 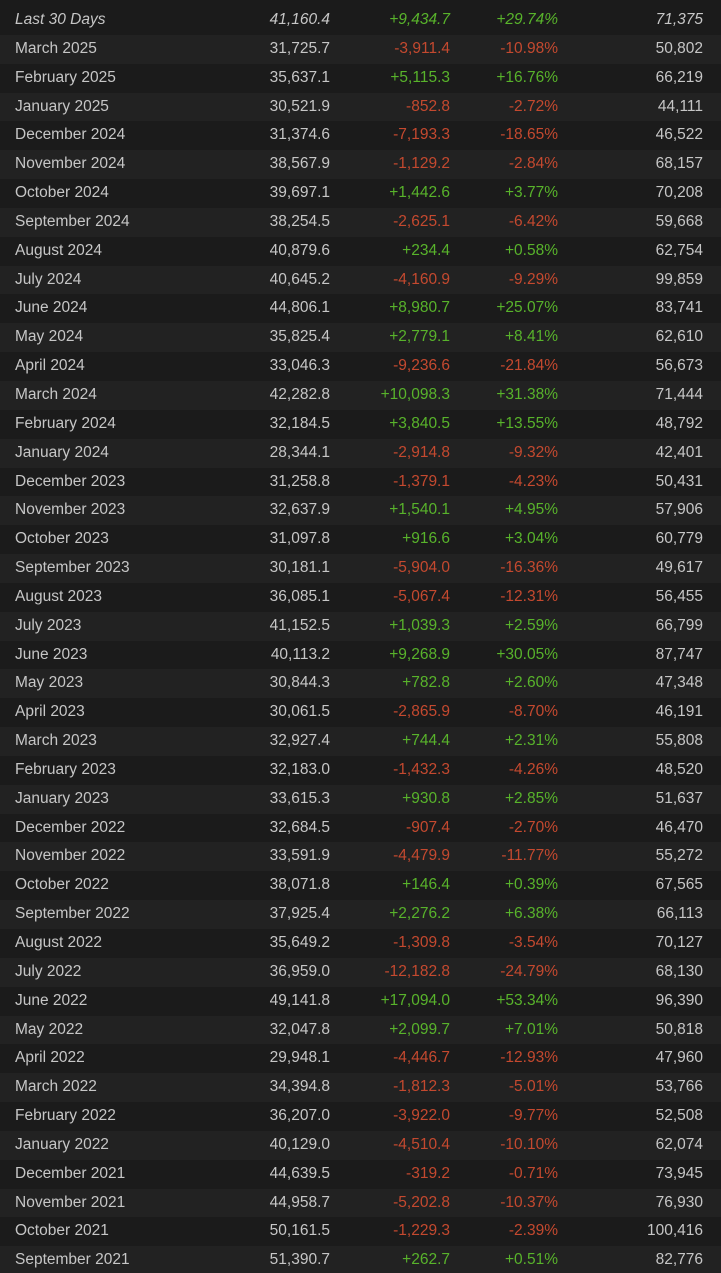 What do you see at coordinates (299, 769) in the screenshot?
I see `avg-players-cell: 32,183.0` at bounding box center [299, 769].